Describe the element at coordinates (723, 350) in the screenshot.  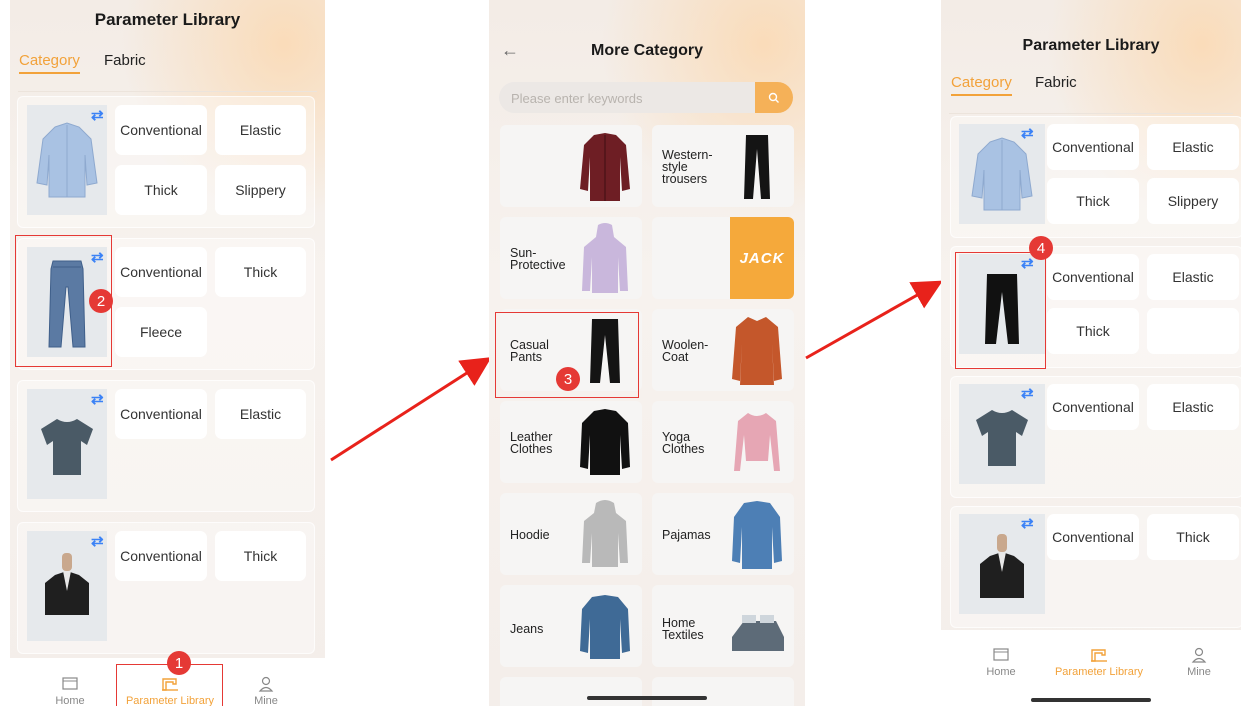
I see `category-tile-woolen-coat: Woolen- Coat` at that location.